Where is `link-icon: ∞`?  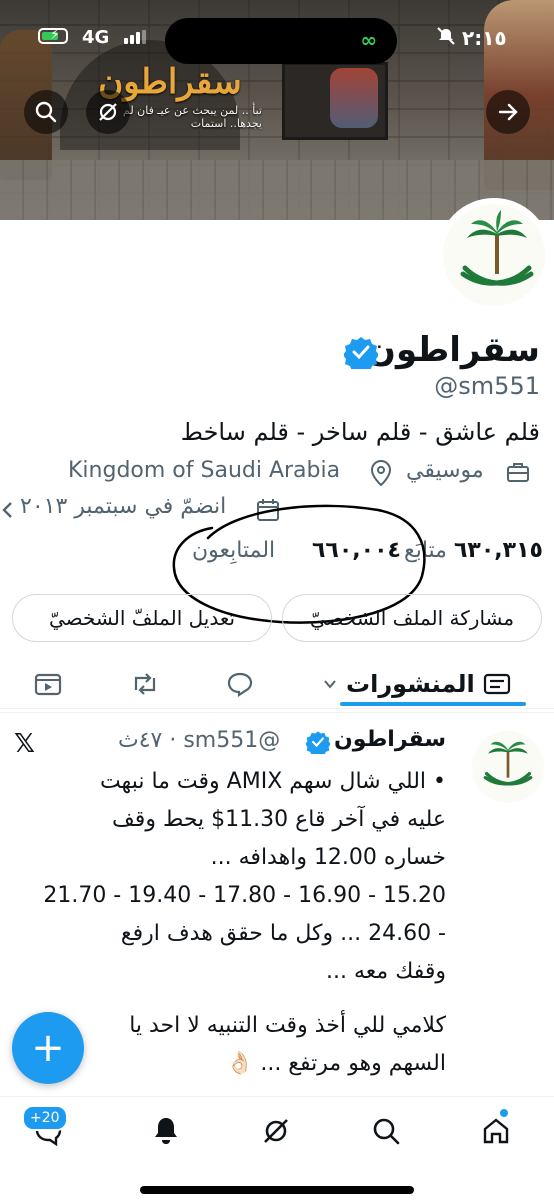 link-icon: ∞ is located at coordinates (368, 40).